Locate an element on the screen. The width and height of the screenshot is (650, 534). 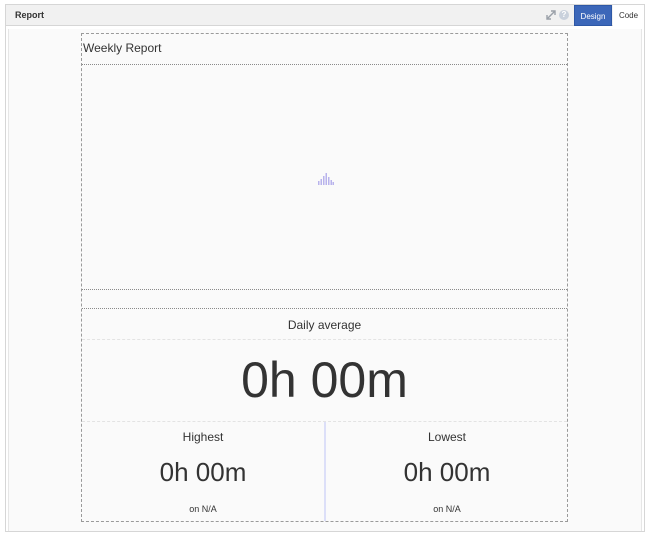
help-icon: ? is located at coordinates (564, 15).